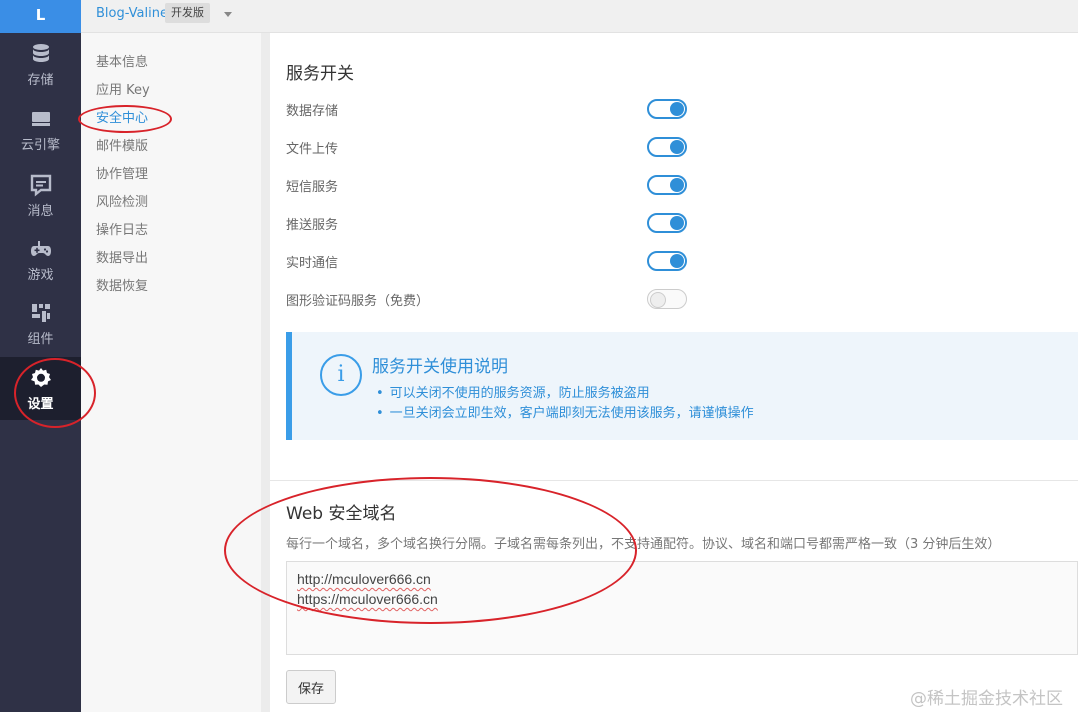 This screenshot has width=1078, height=712. What do you see at coordinates (667, 299) in the screenshot?
I see `toggle-captcha-service` at bounding box center [667, 299].